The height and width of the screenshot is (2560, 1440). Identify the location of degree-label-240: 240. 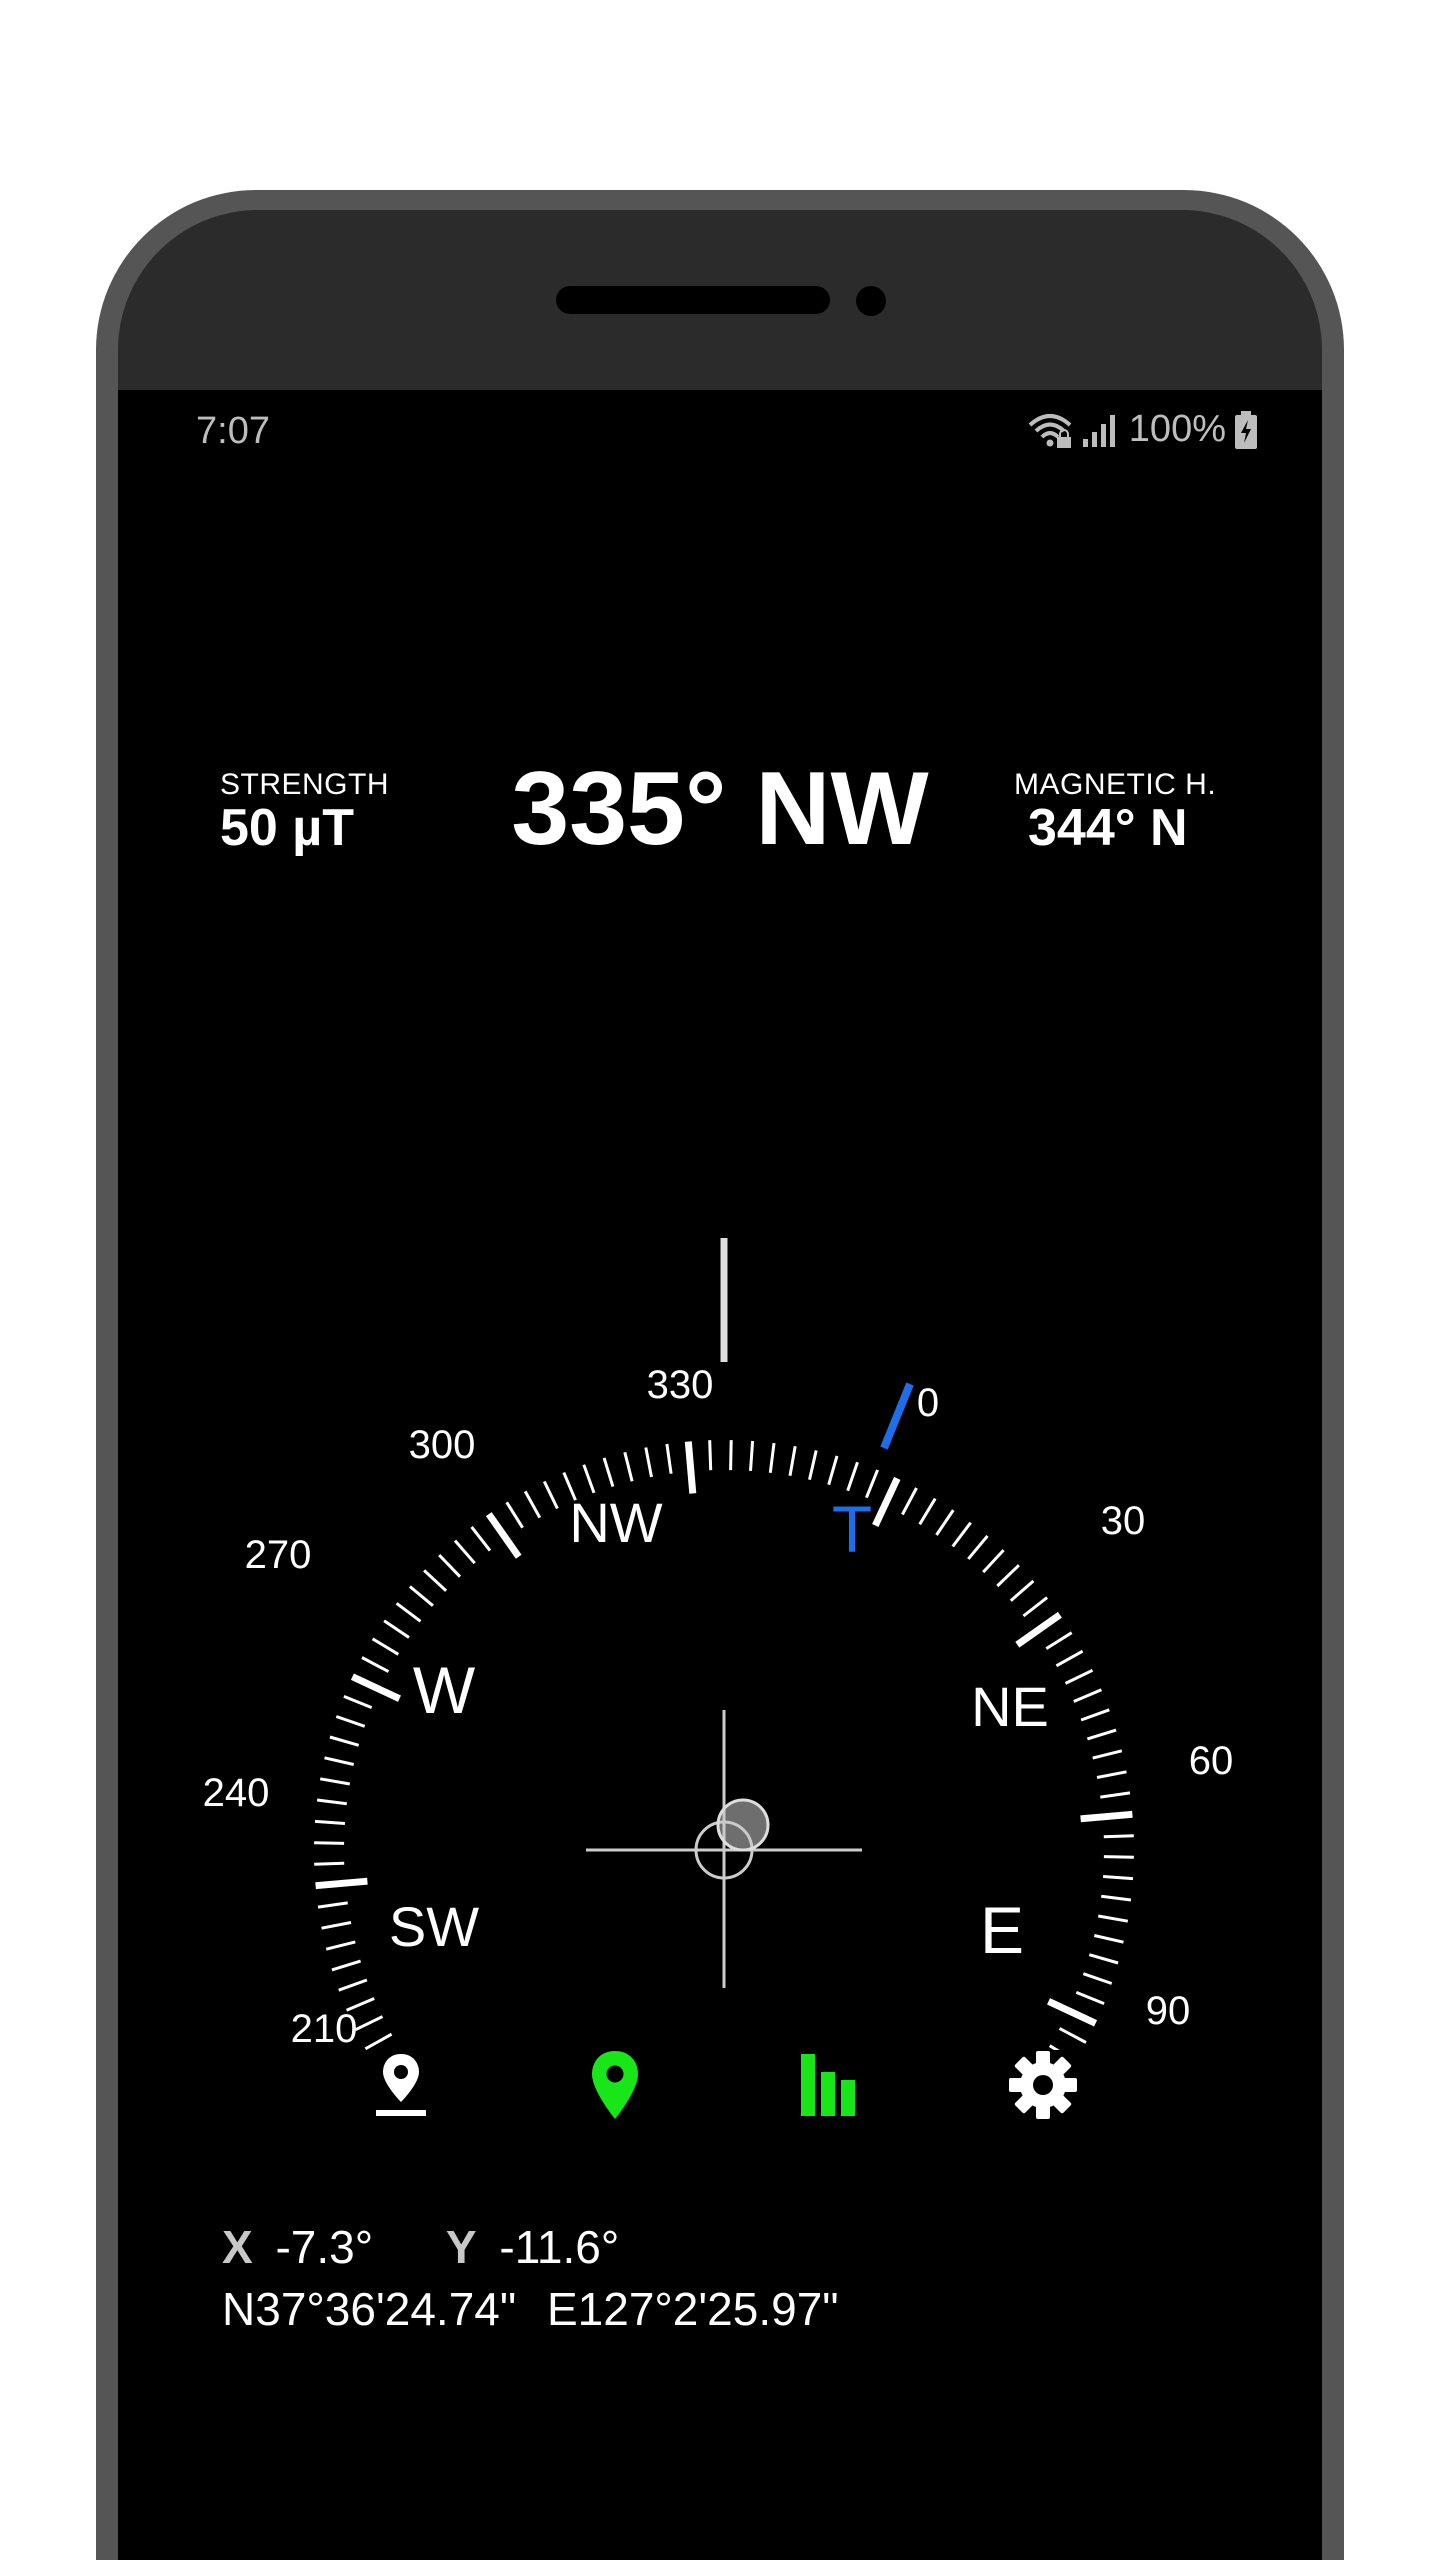
(236, 1793).